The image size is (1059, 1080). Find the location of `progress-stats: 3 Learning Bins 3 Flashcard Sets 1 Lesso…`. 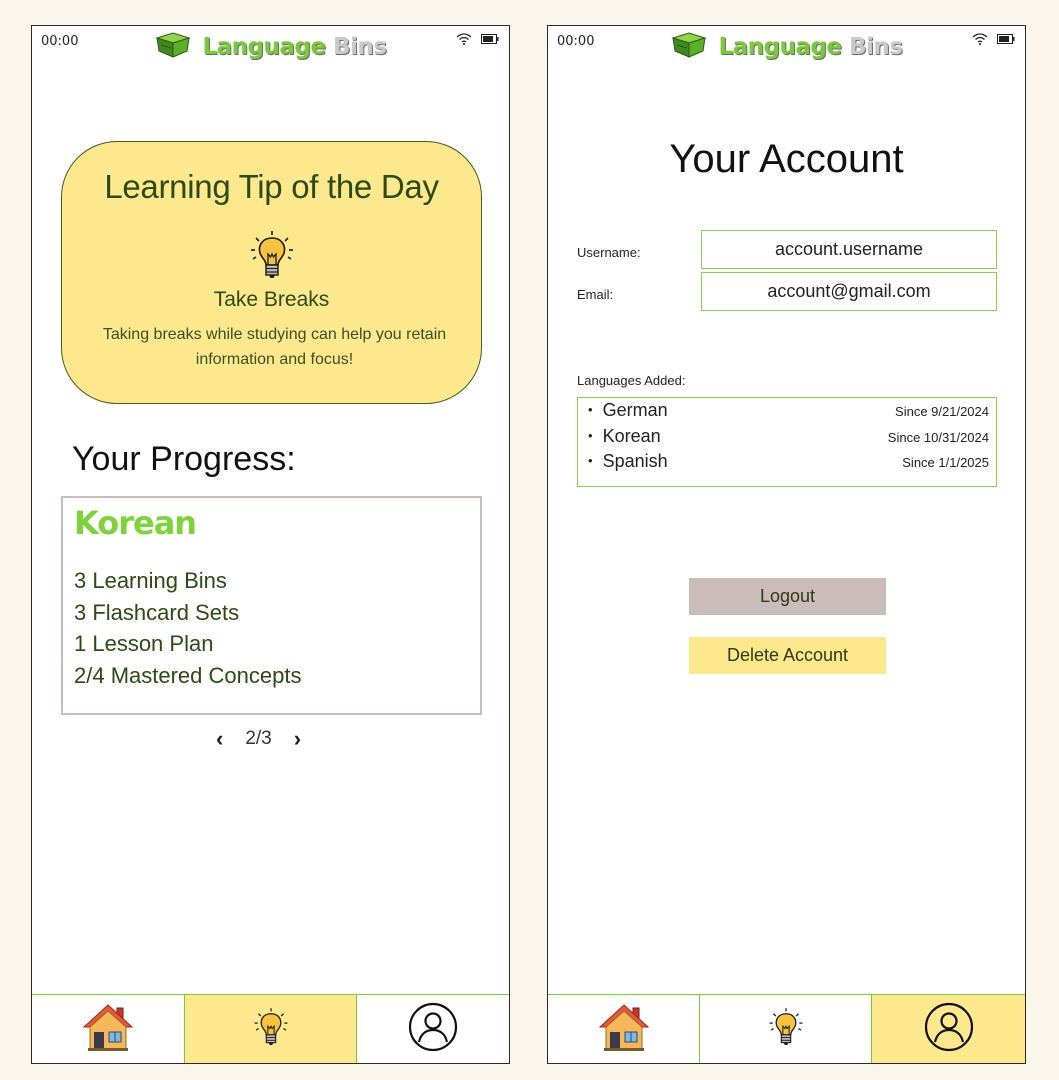

progress-stats: 3 Learning Bins 3 Flashcard Sets 1 Lesso… is located at coordinates (187, 628).